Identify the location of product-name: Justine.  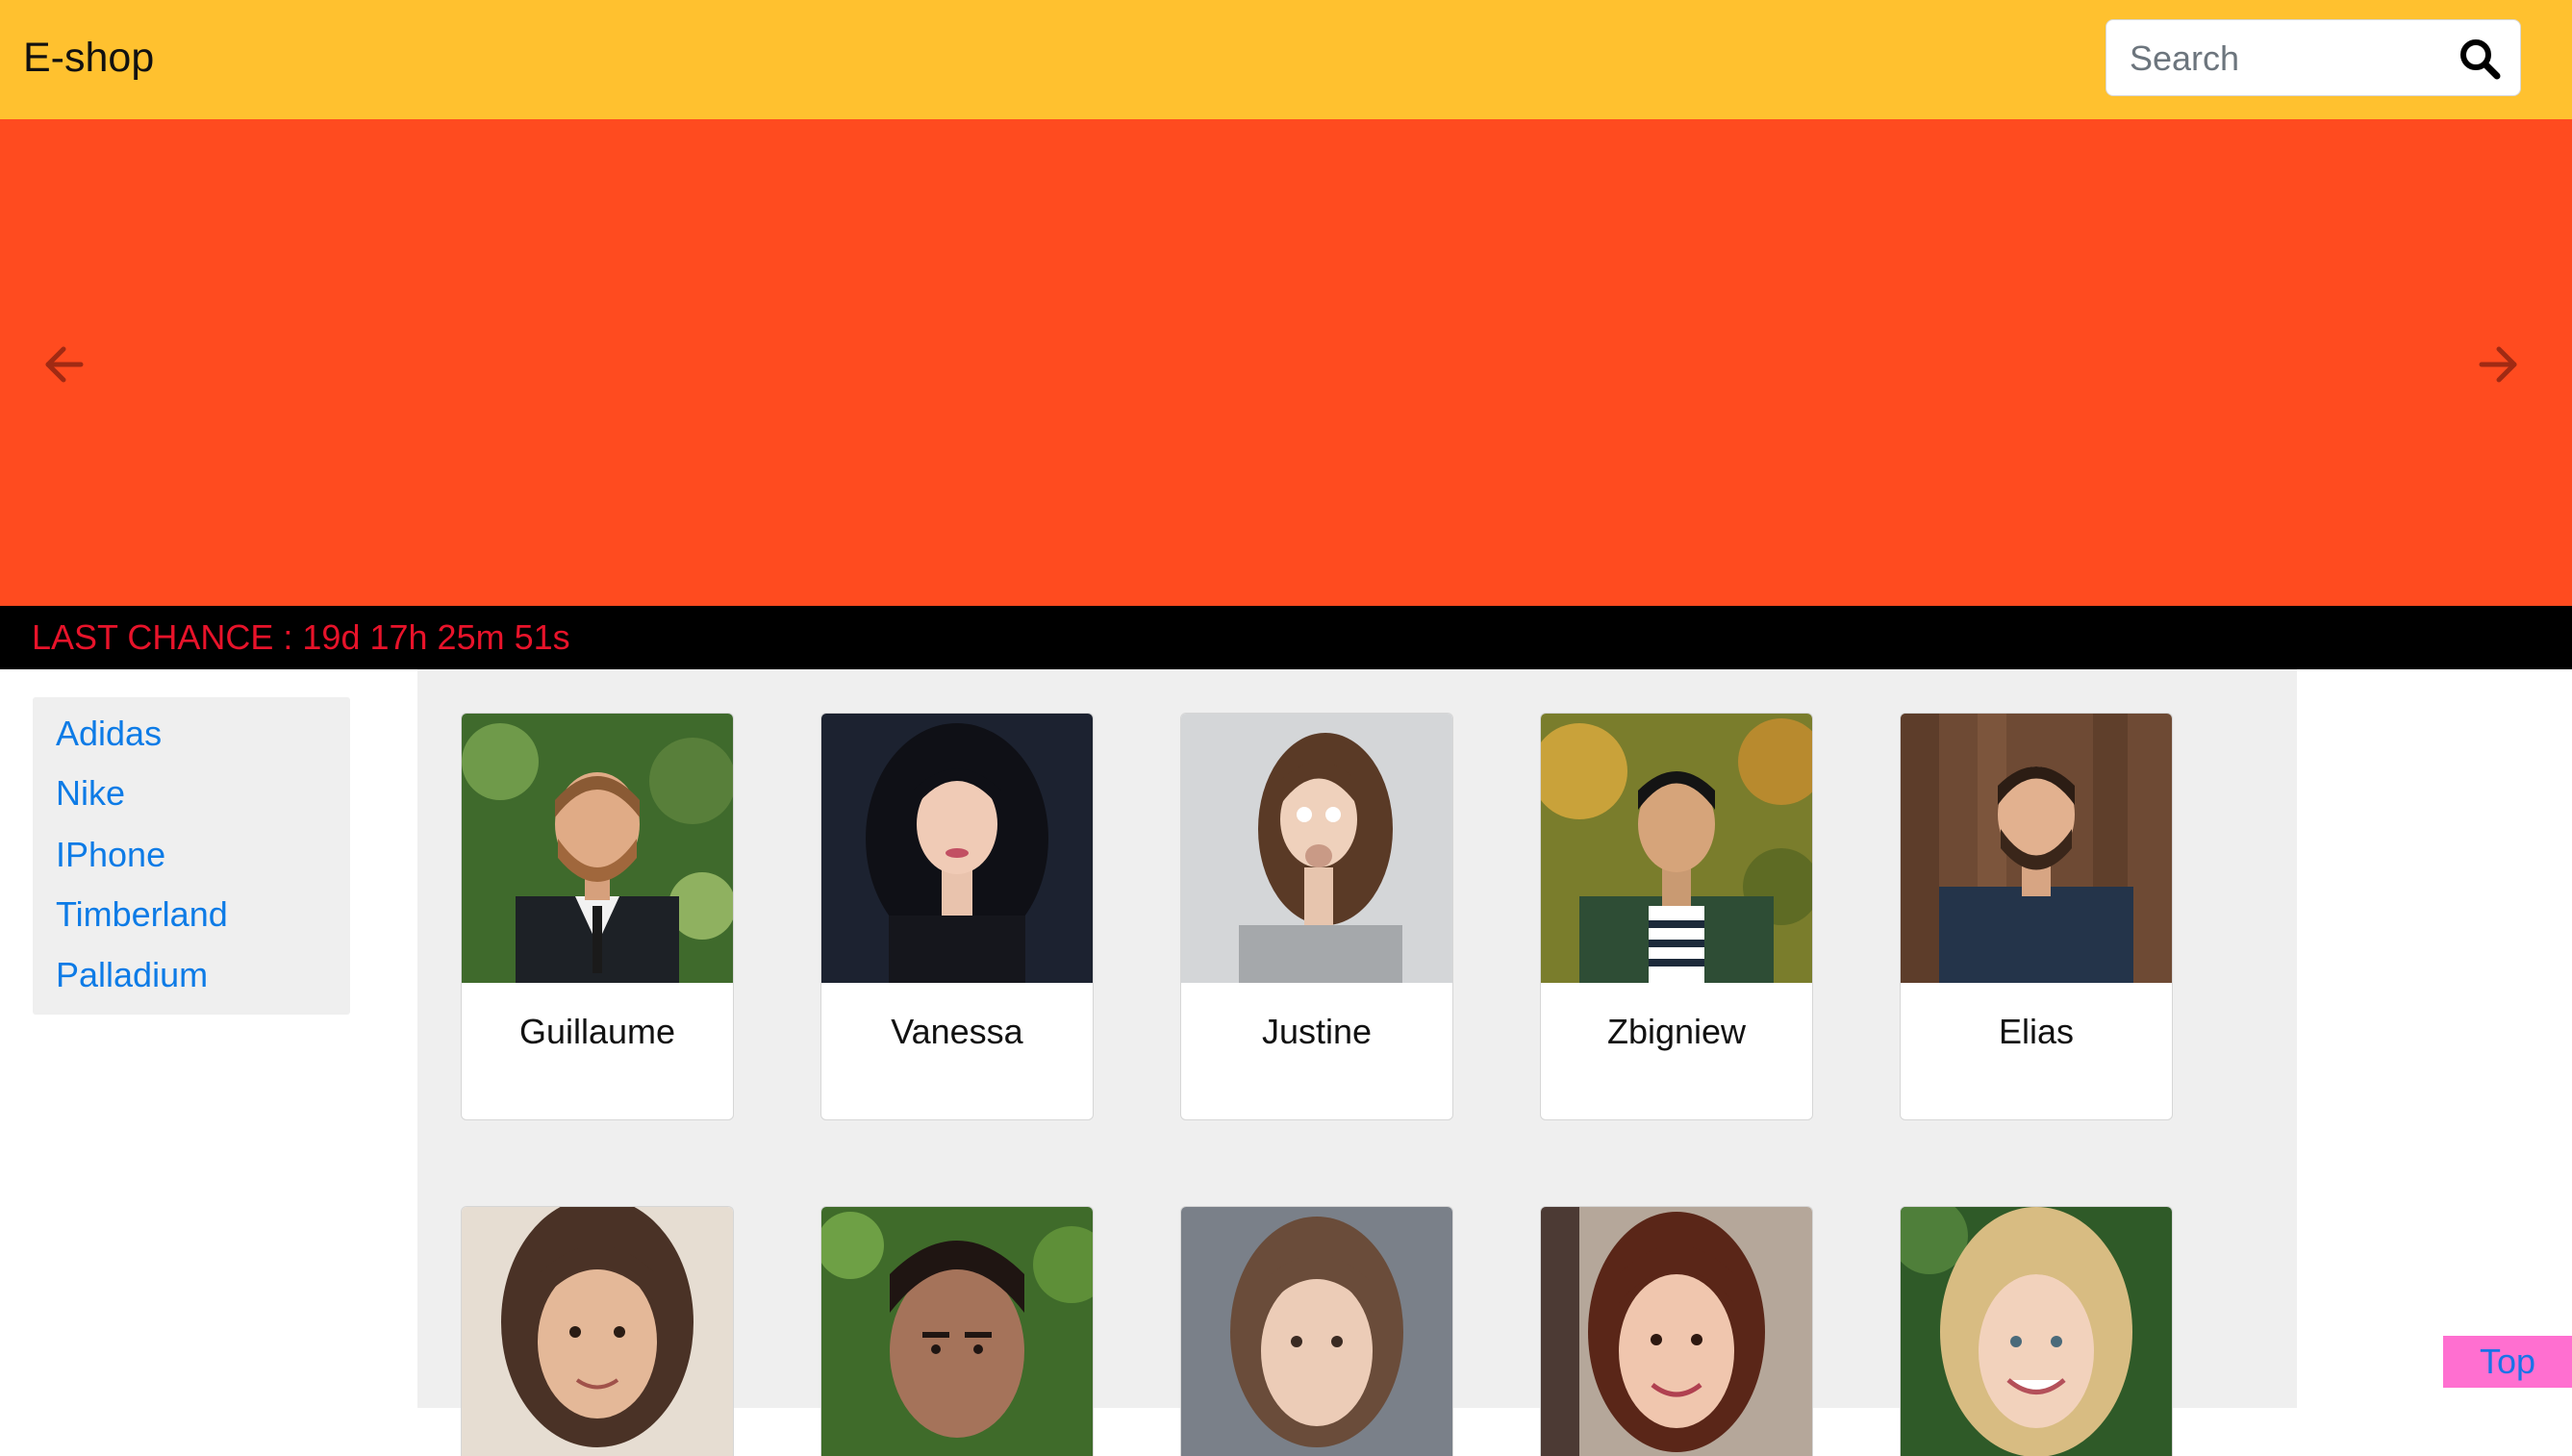
(1317, 1031).